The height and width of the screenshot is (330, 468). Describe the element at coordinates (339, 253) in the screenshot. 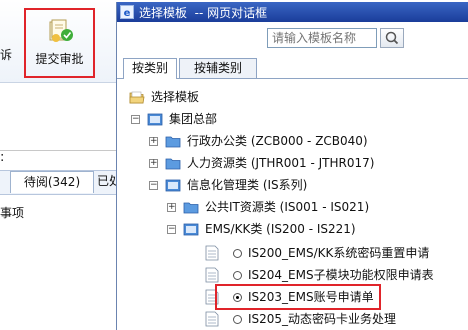

I see `template-label: IS200_EMS/KK系统密码重置申请` at that location.